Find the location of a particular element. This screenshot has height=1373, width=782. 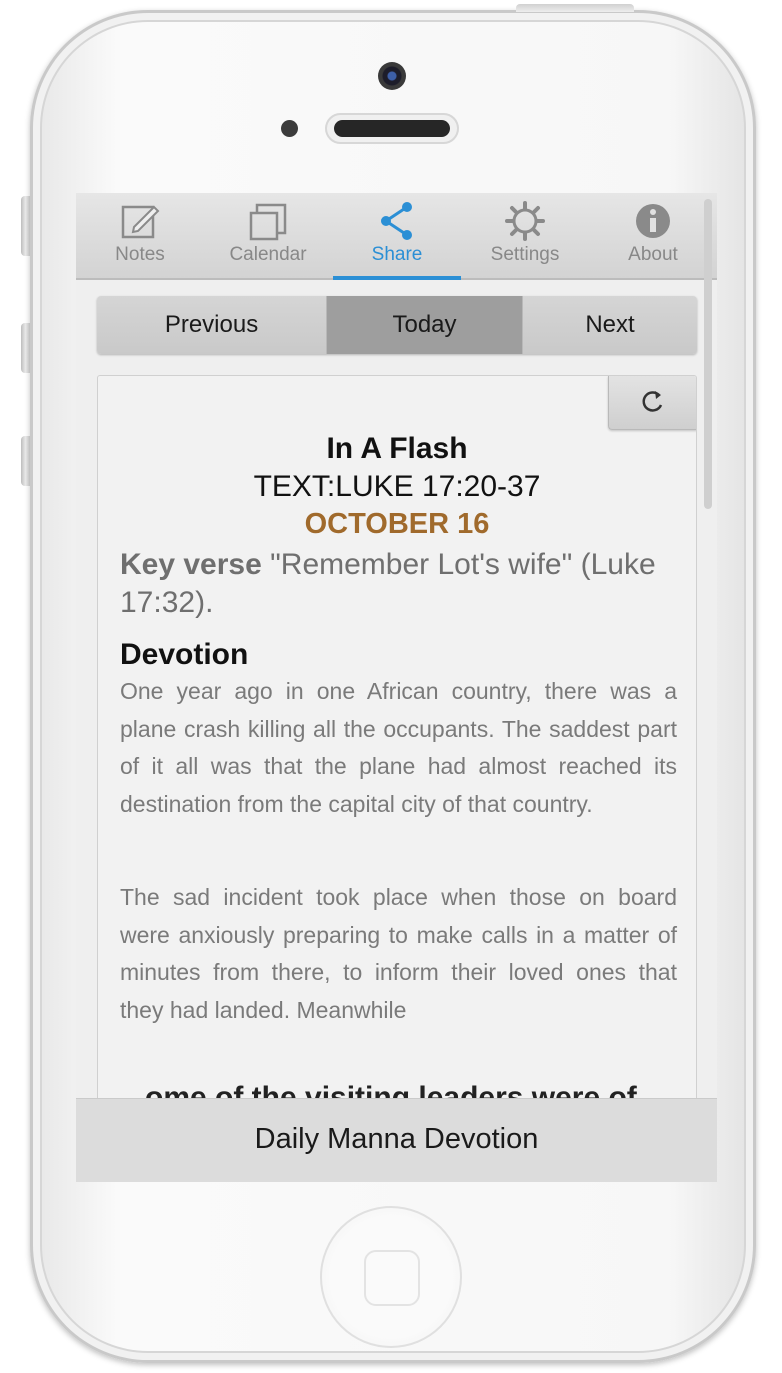

tab-about: About is located at coordinates (653, 235).